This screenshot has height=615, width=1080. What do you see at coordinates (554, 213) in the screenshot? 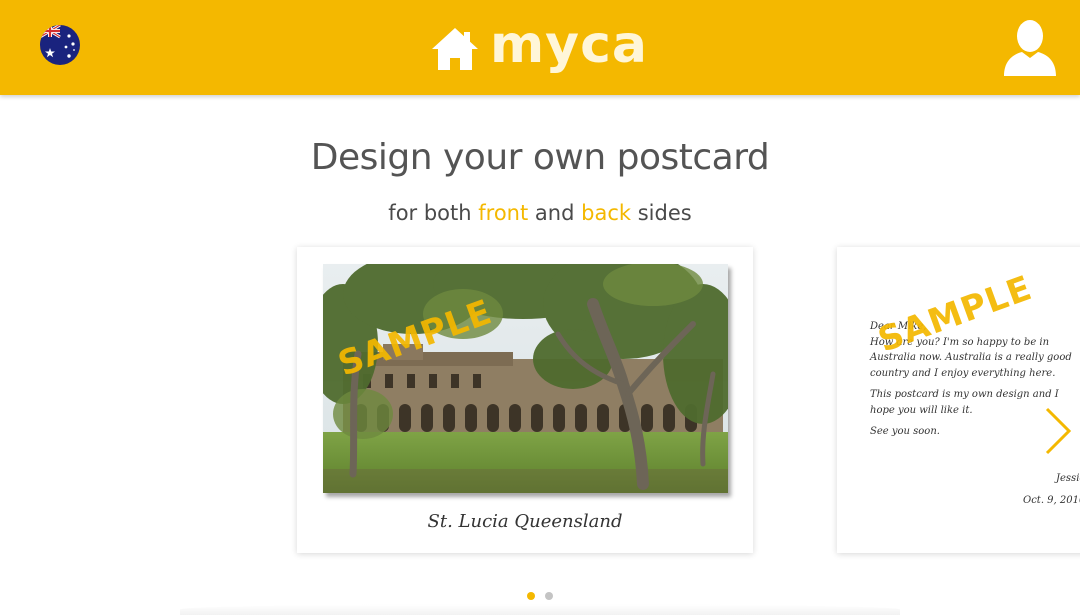
I see `subtitle-and: and` at bounding box center [554, 213].